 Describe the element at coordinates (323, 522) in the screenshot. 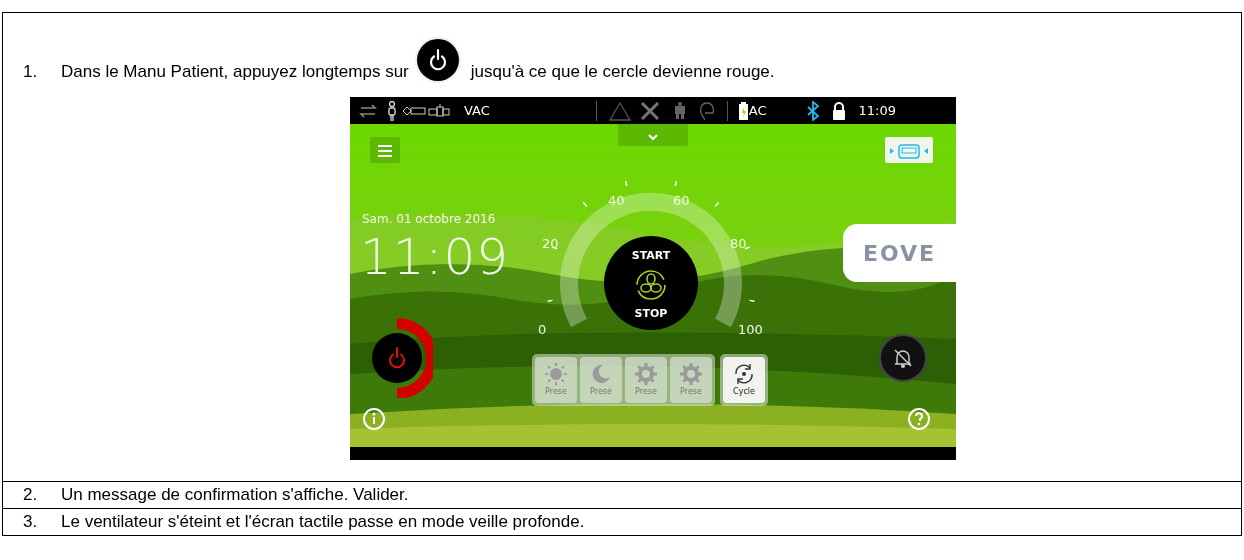

I see `instruction-text: Le ventilateur s'éteint et l'écran tactile passe en mode veille profonde.` at that location.